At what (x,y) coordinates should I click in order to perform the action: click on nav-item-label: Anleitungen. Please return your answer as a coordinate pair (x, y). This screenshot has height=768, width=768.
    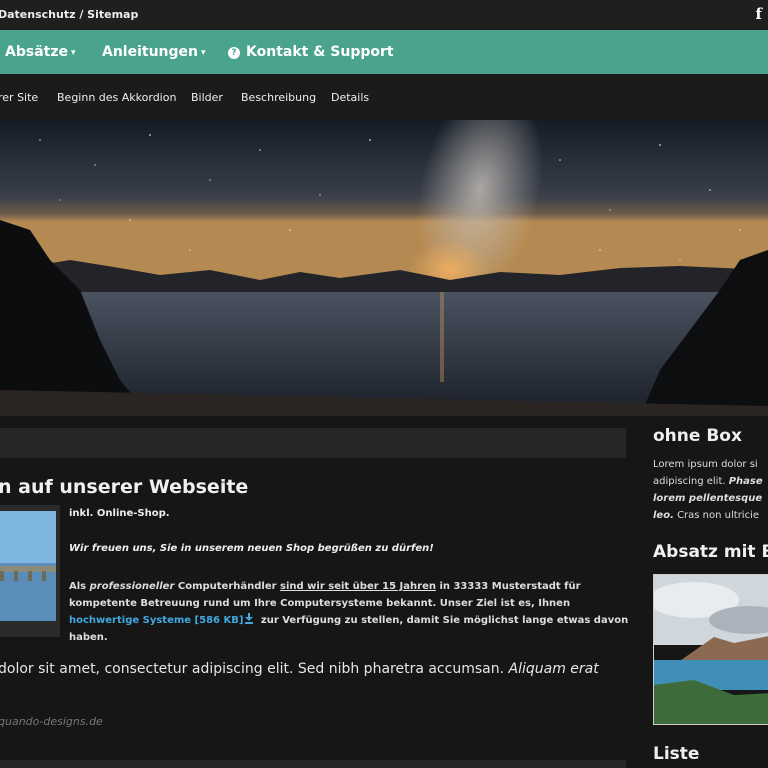
    Looking at the image, I should click on (150, 52).